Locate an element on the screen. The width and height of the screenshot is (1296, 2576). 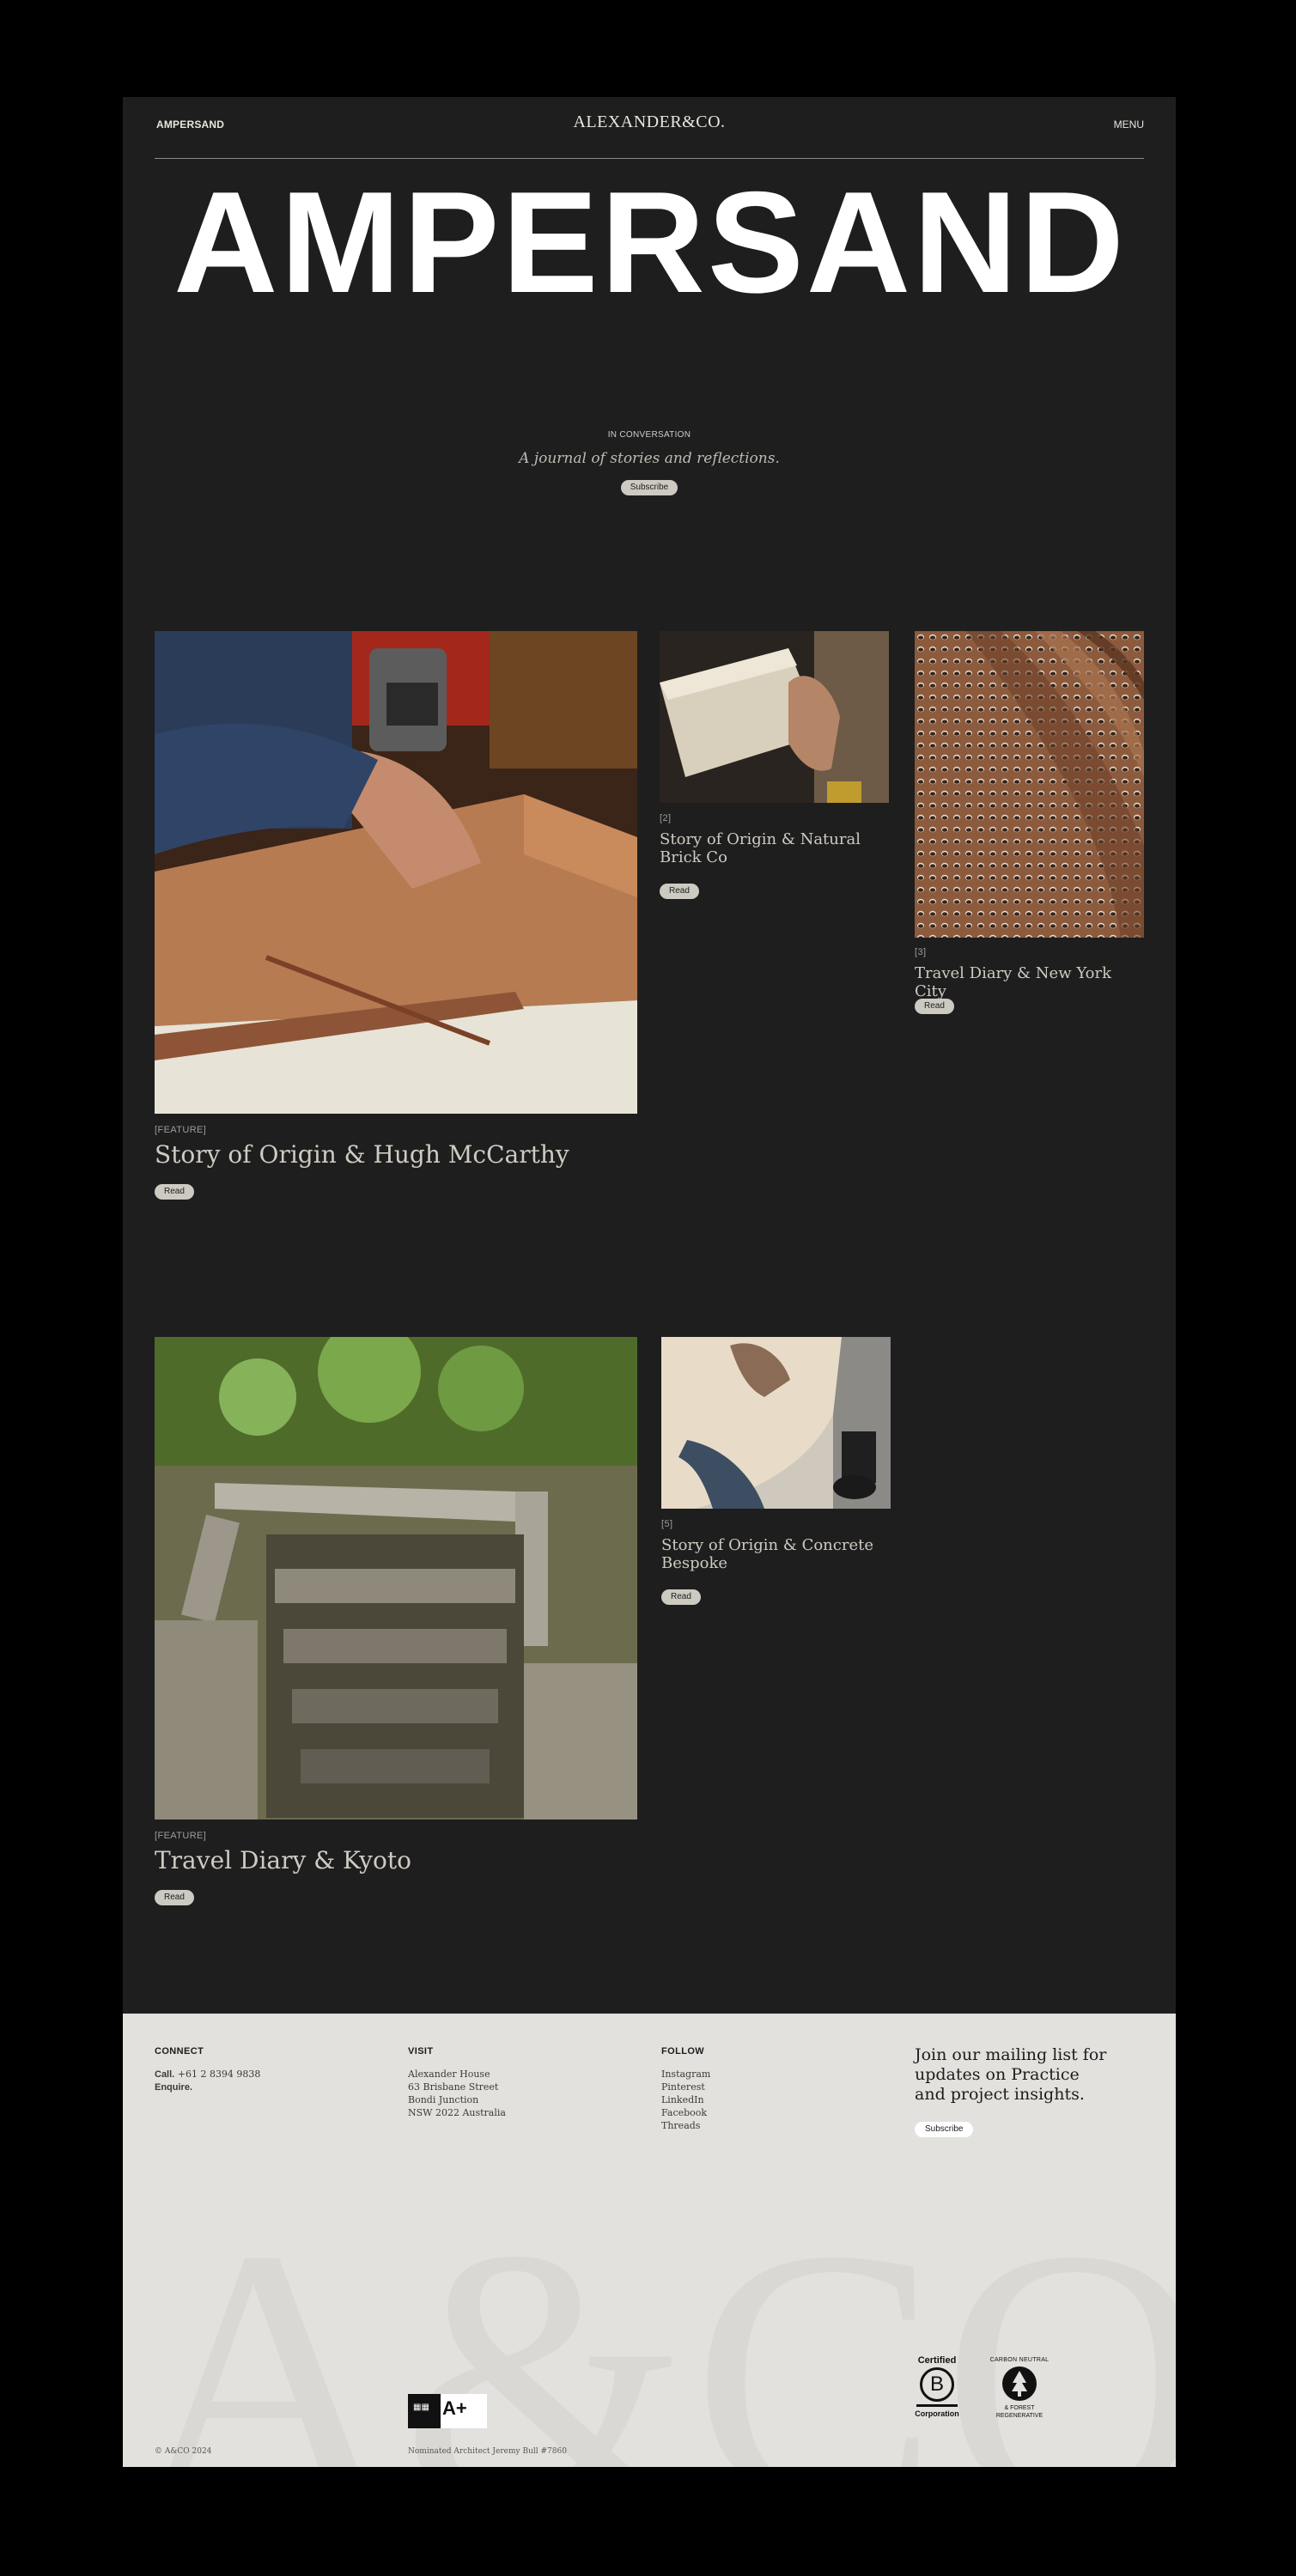
intro-subscribe-button: Subscribe is located at coordinates (649, 488).